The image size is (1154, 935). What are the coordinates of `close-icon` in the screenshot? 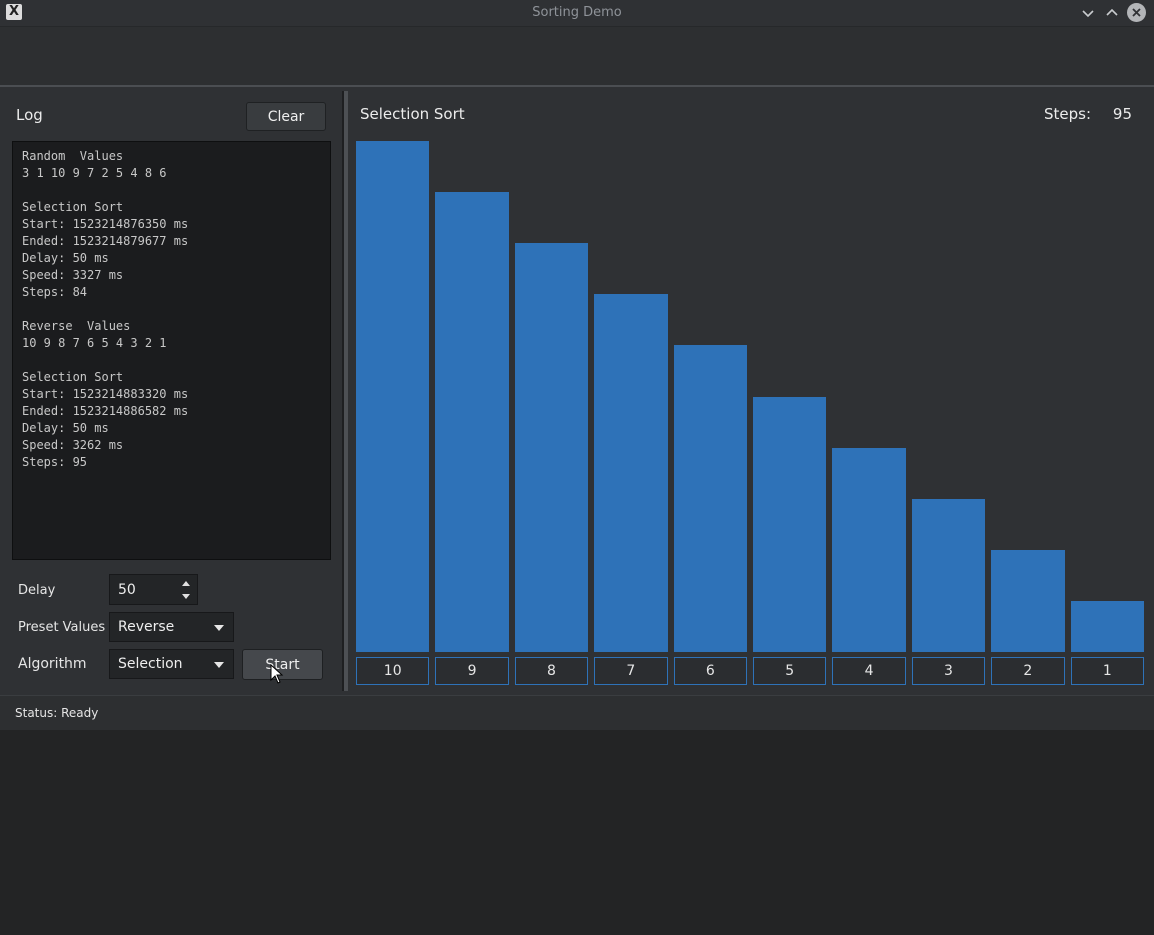 It's located at (1136, 12).